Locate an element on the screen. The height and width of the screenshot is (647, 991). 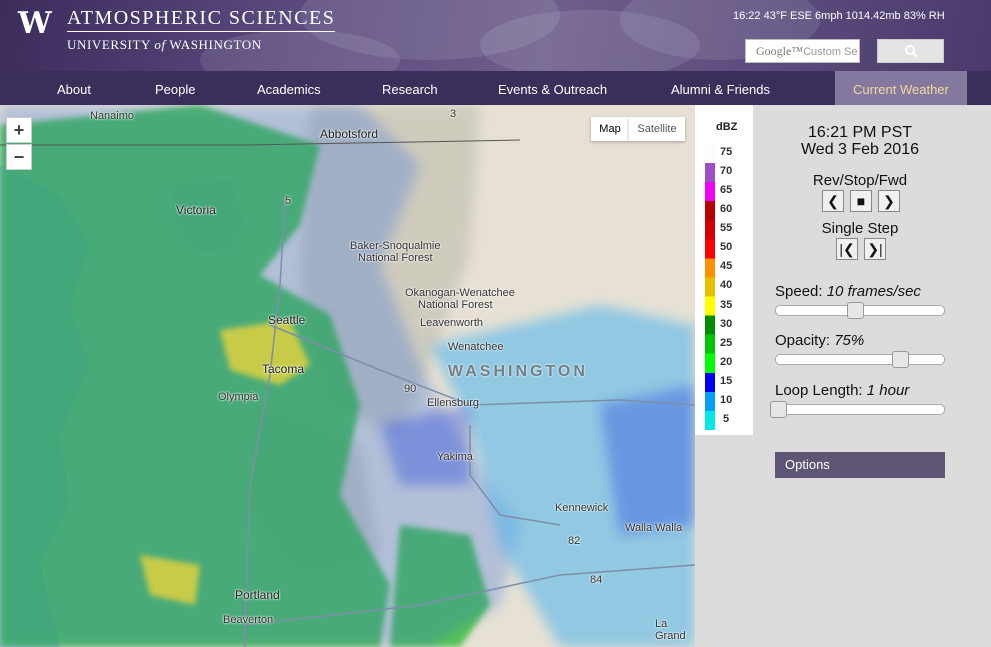
label-portland: Portland is located at coordinates (257, 595).